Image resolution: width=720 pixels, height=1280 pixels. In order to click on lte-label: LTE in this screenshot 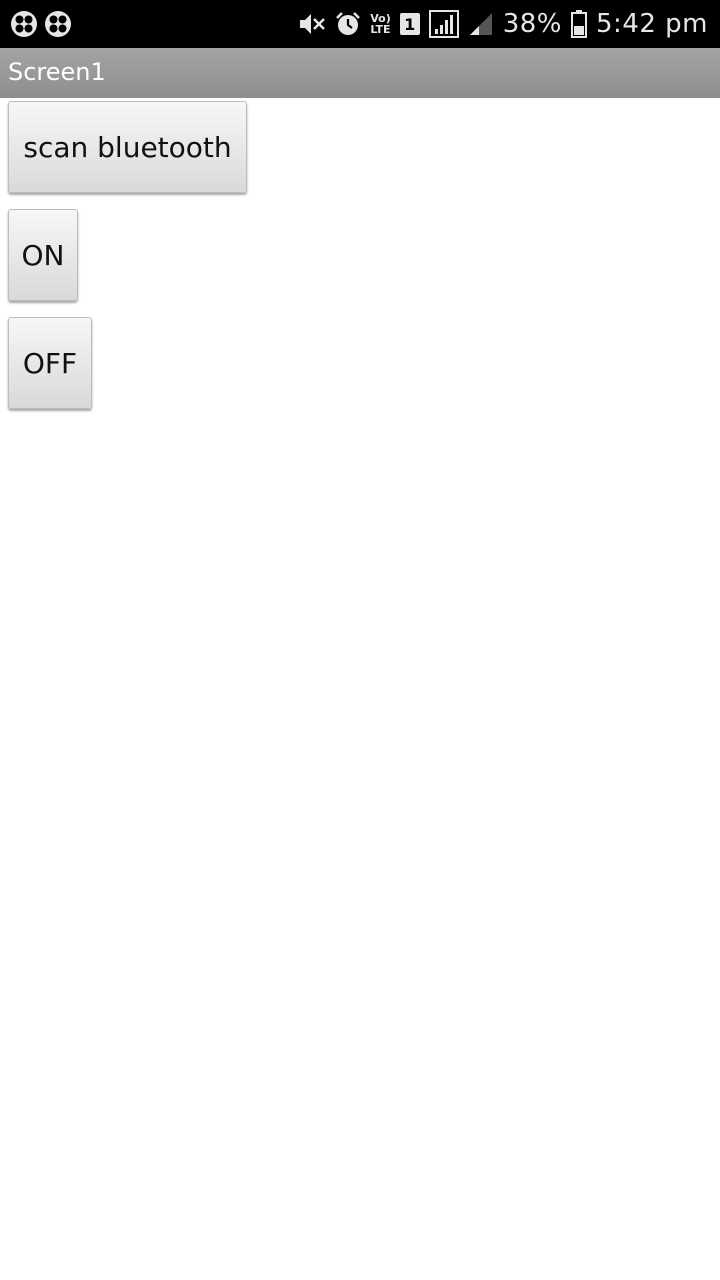, I will do `click(380, 29)`.